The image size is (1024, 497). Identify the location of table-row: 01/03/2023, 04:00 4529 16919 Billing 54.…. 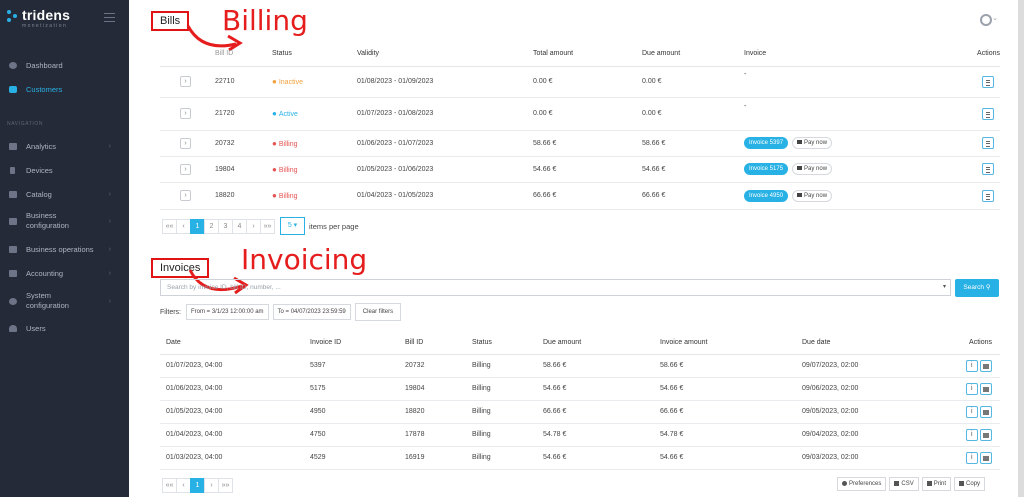
(580, 458).